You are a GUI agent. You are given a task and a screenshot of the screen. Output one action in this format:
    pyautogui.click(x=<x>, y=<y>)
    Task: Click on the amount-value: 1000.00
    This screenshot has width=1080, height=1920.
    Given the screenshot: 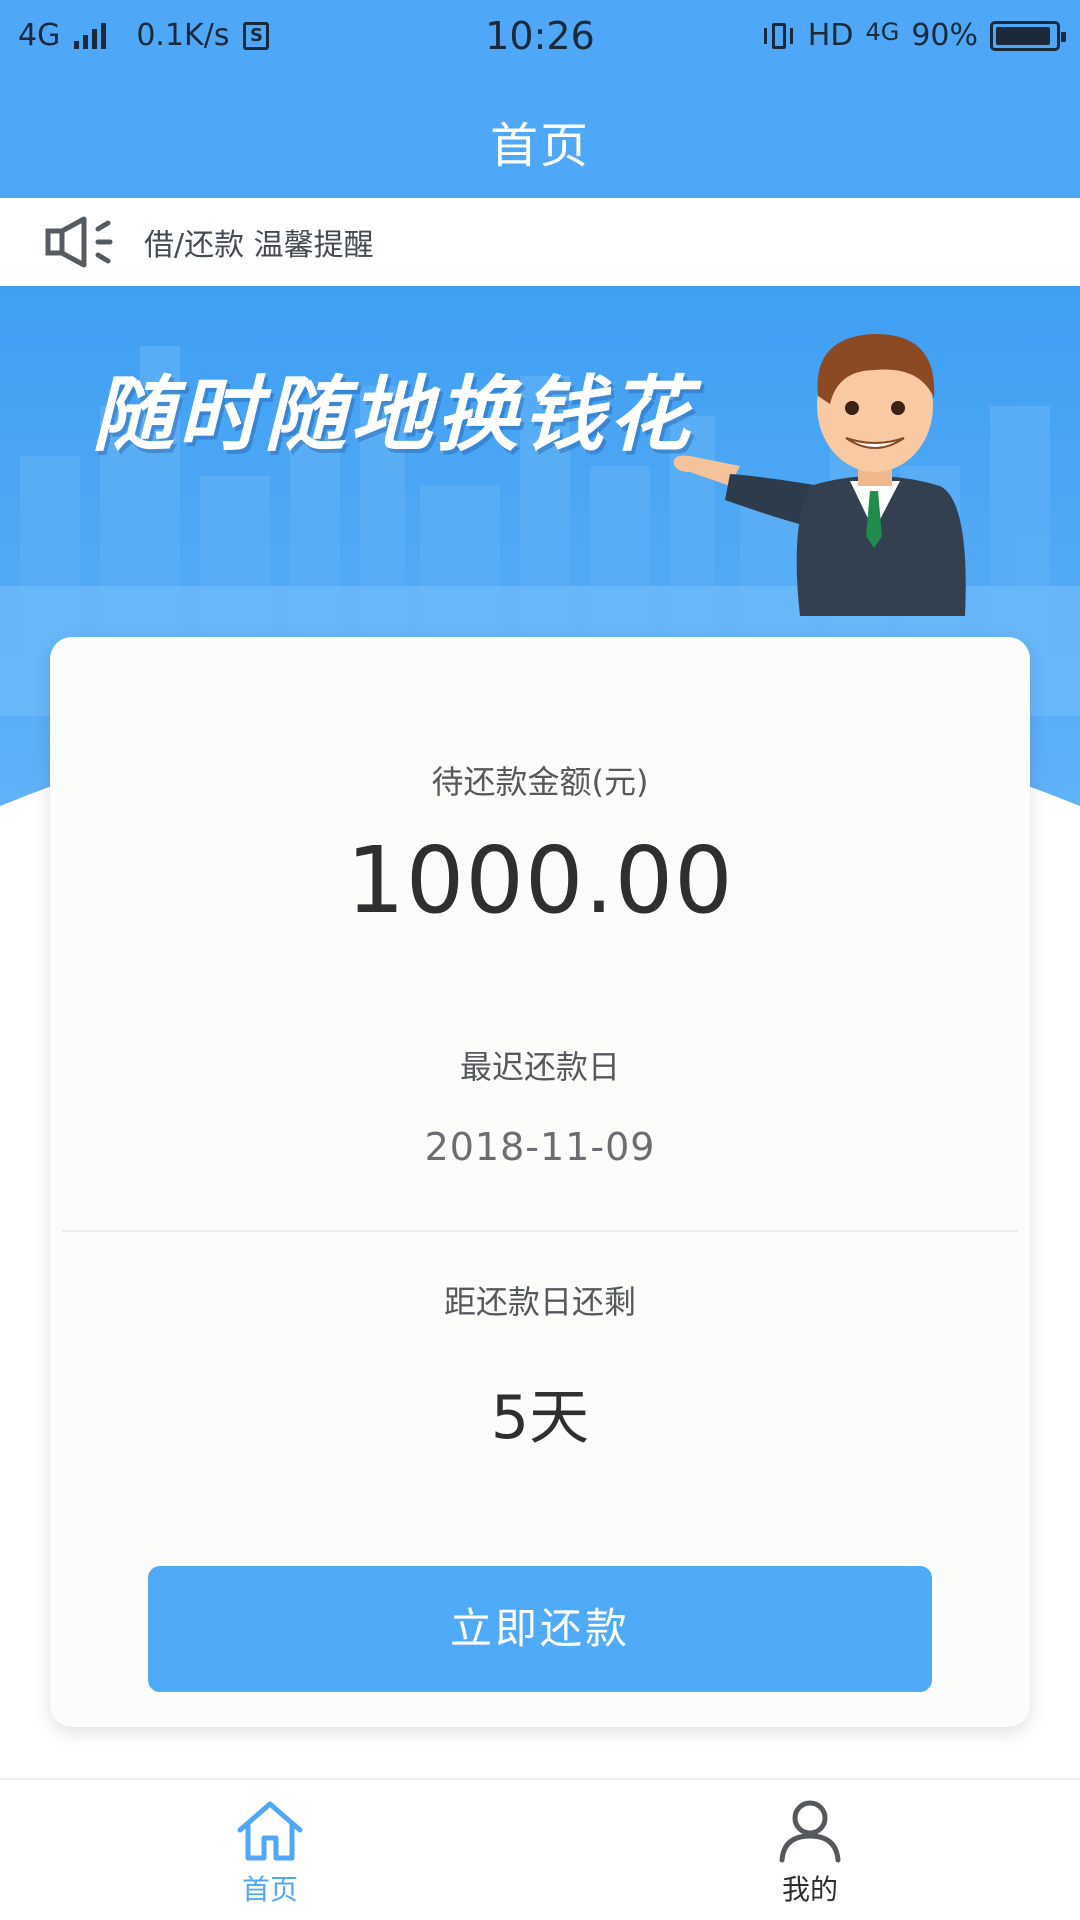 What is the action you would take?
    pyautogui.click(x=540, y=880)
    